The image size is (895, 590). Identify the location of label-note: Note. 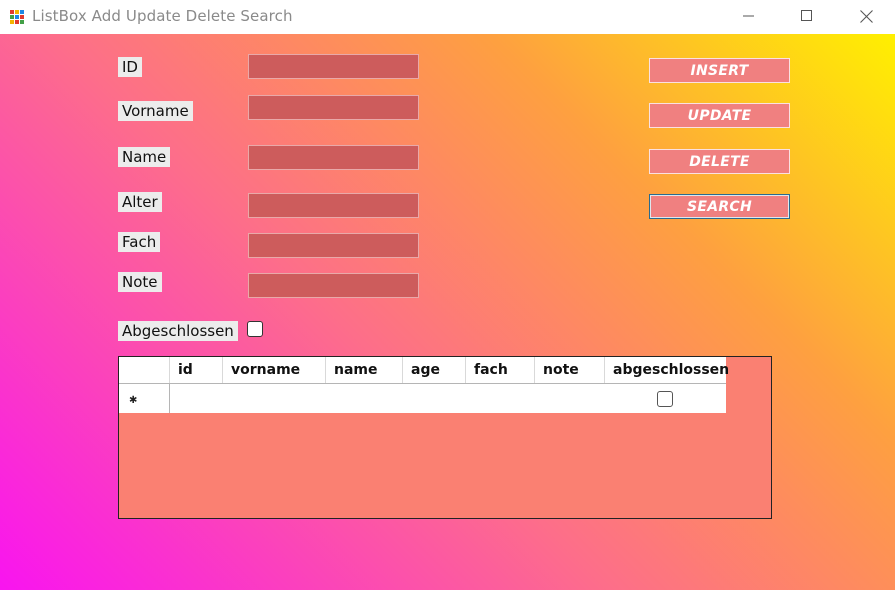
(140, 282).